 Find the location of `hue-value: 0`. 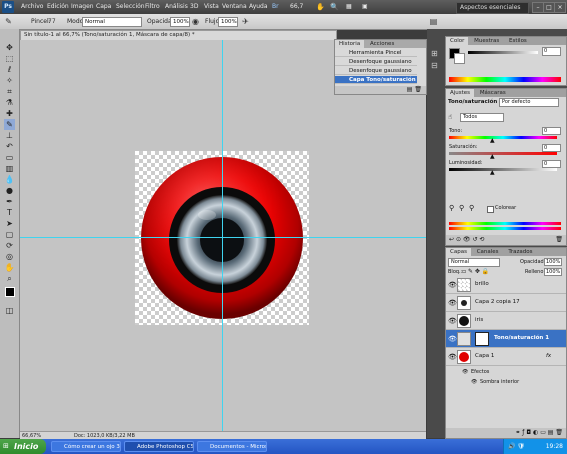

hue-value: 0 is located at coordinates (551, 131).